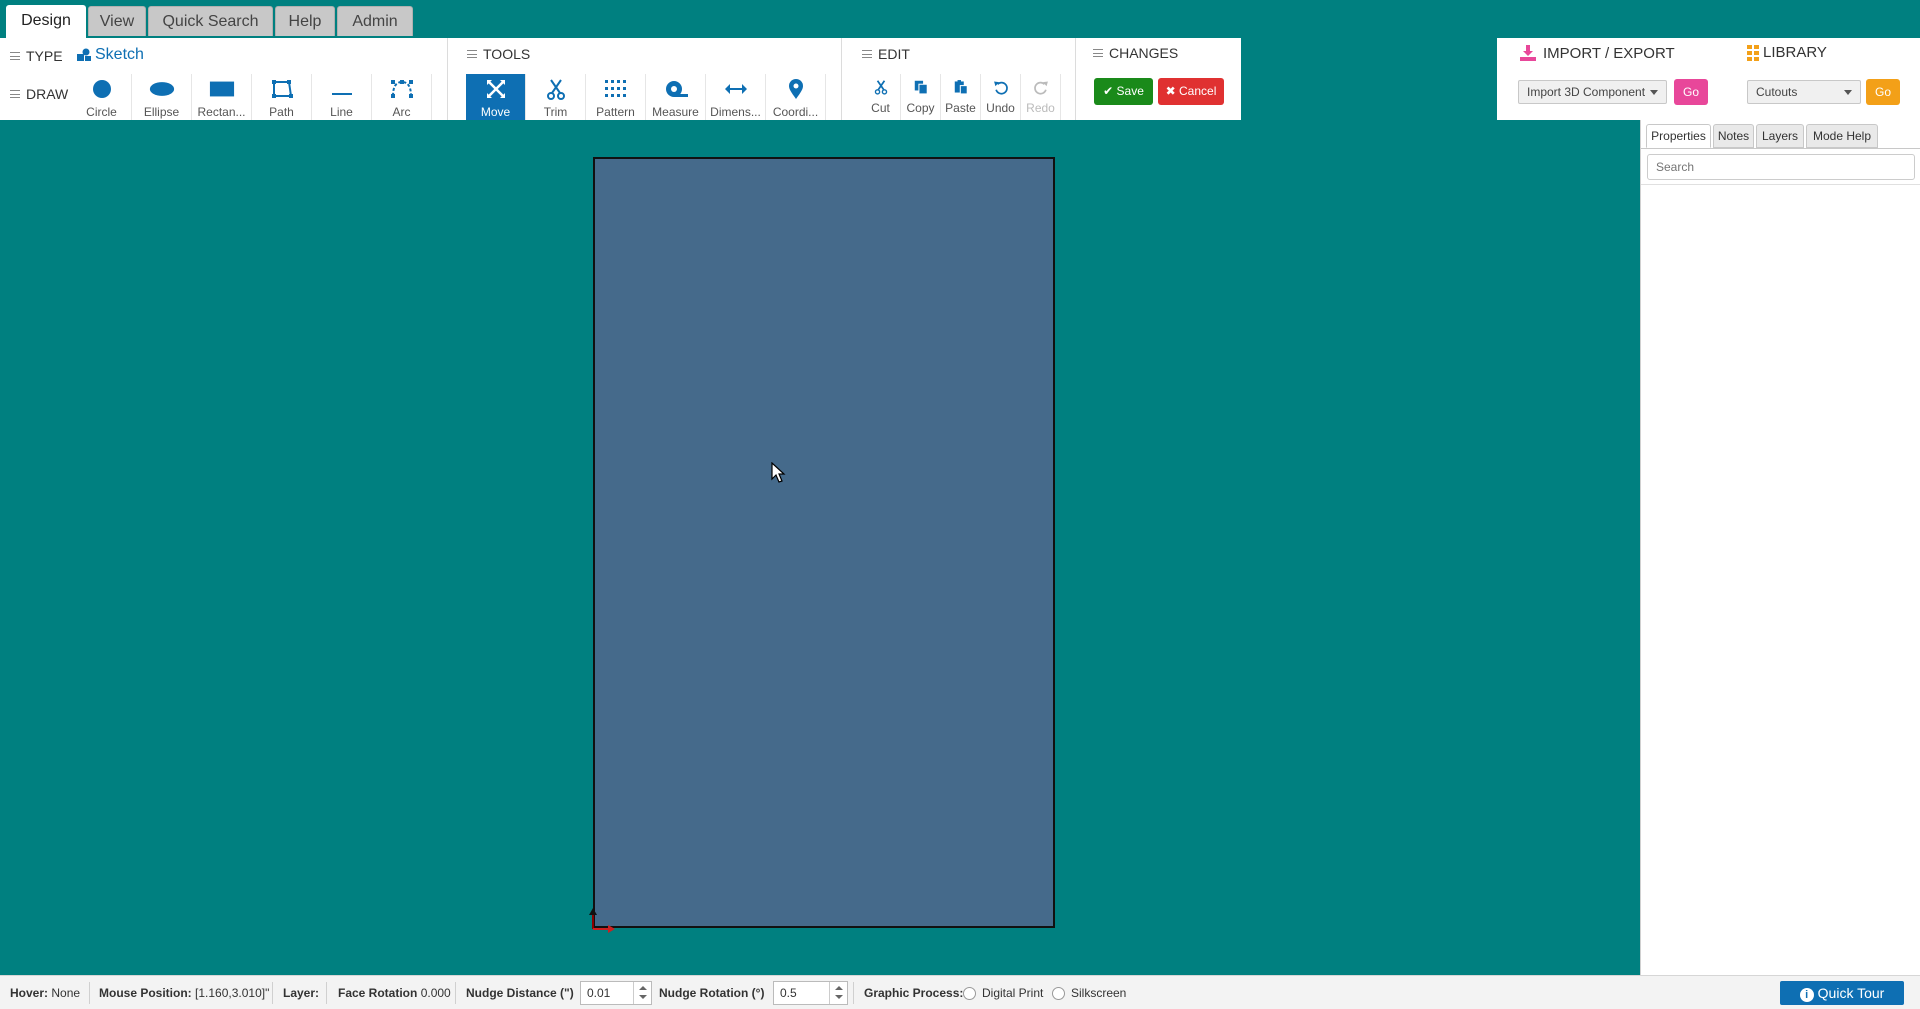  What do you see at coordinates (712, 993) in the screenshot?
I see `nudge-rotation-label: Nudge Rotation (°)` at bounding box center [712, 993].